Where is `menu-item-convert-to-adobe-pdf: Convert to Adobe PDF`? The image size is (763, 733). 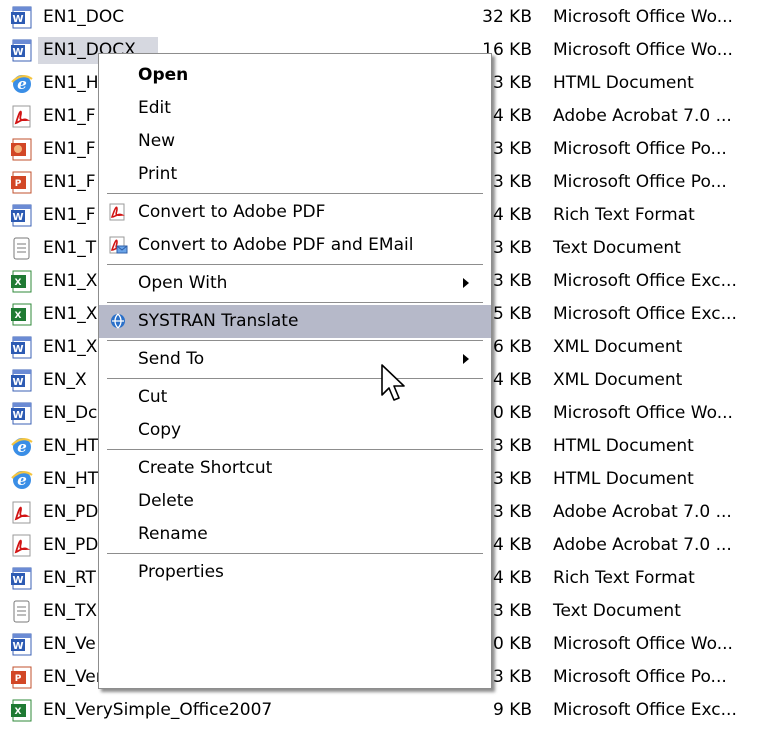 menu-item-convert-to-adobe-pdf: Convert to Adobe PDF is located at coordinates (295, 212).